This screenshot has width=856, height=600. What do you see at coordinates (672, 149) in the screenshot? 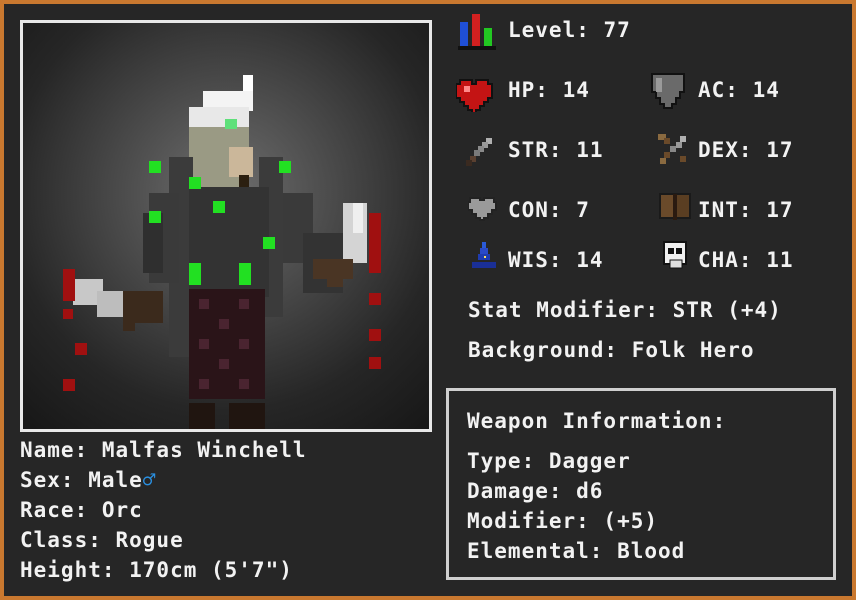
I see `bow-icon` at bounding box center [672, 149].